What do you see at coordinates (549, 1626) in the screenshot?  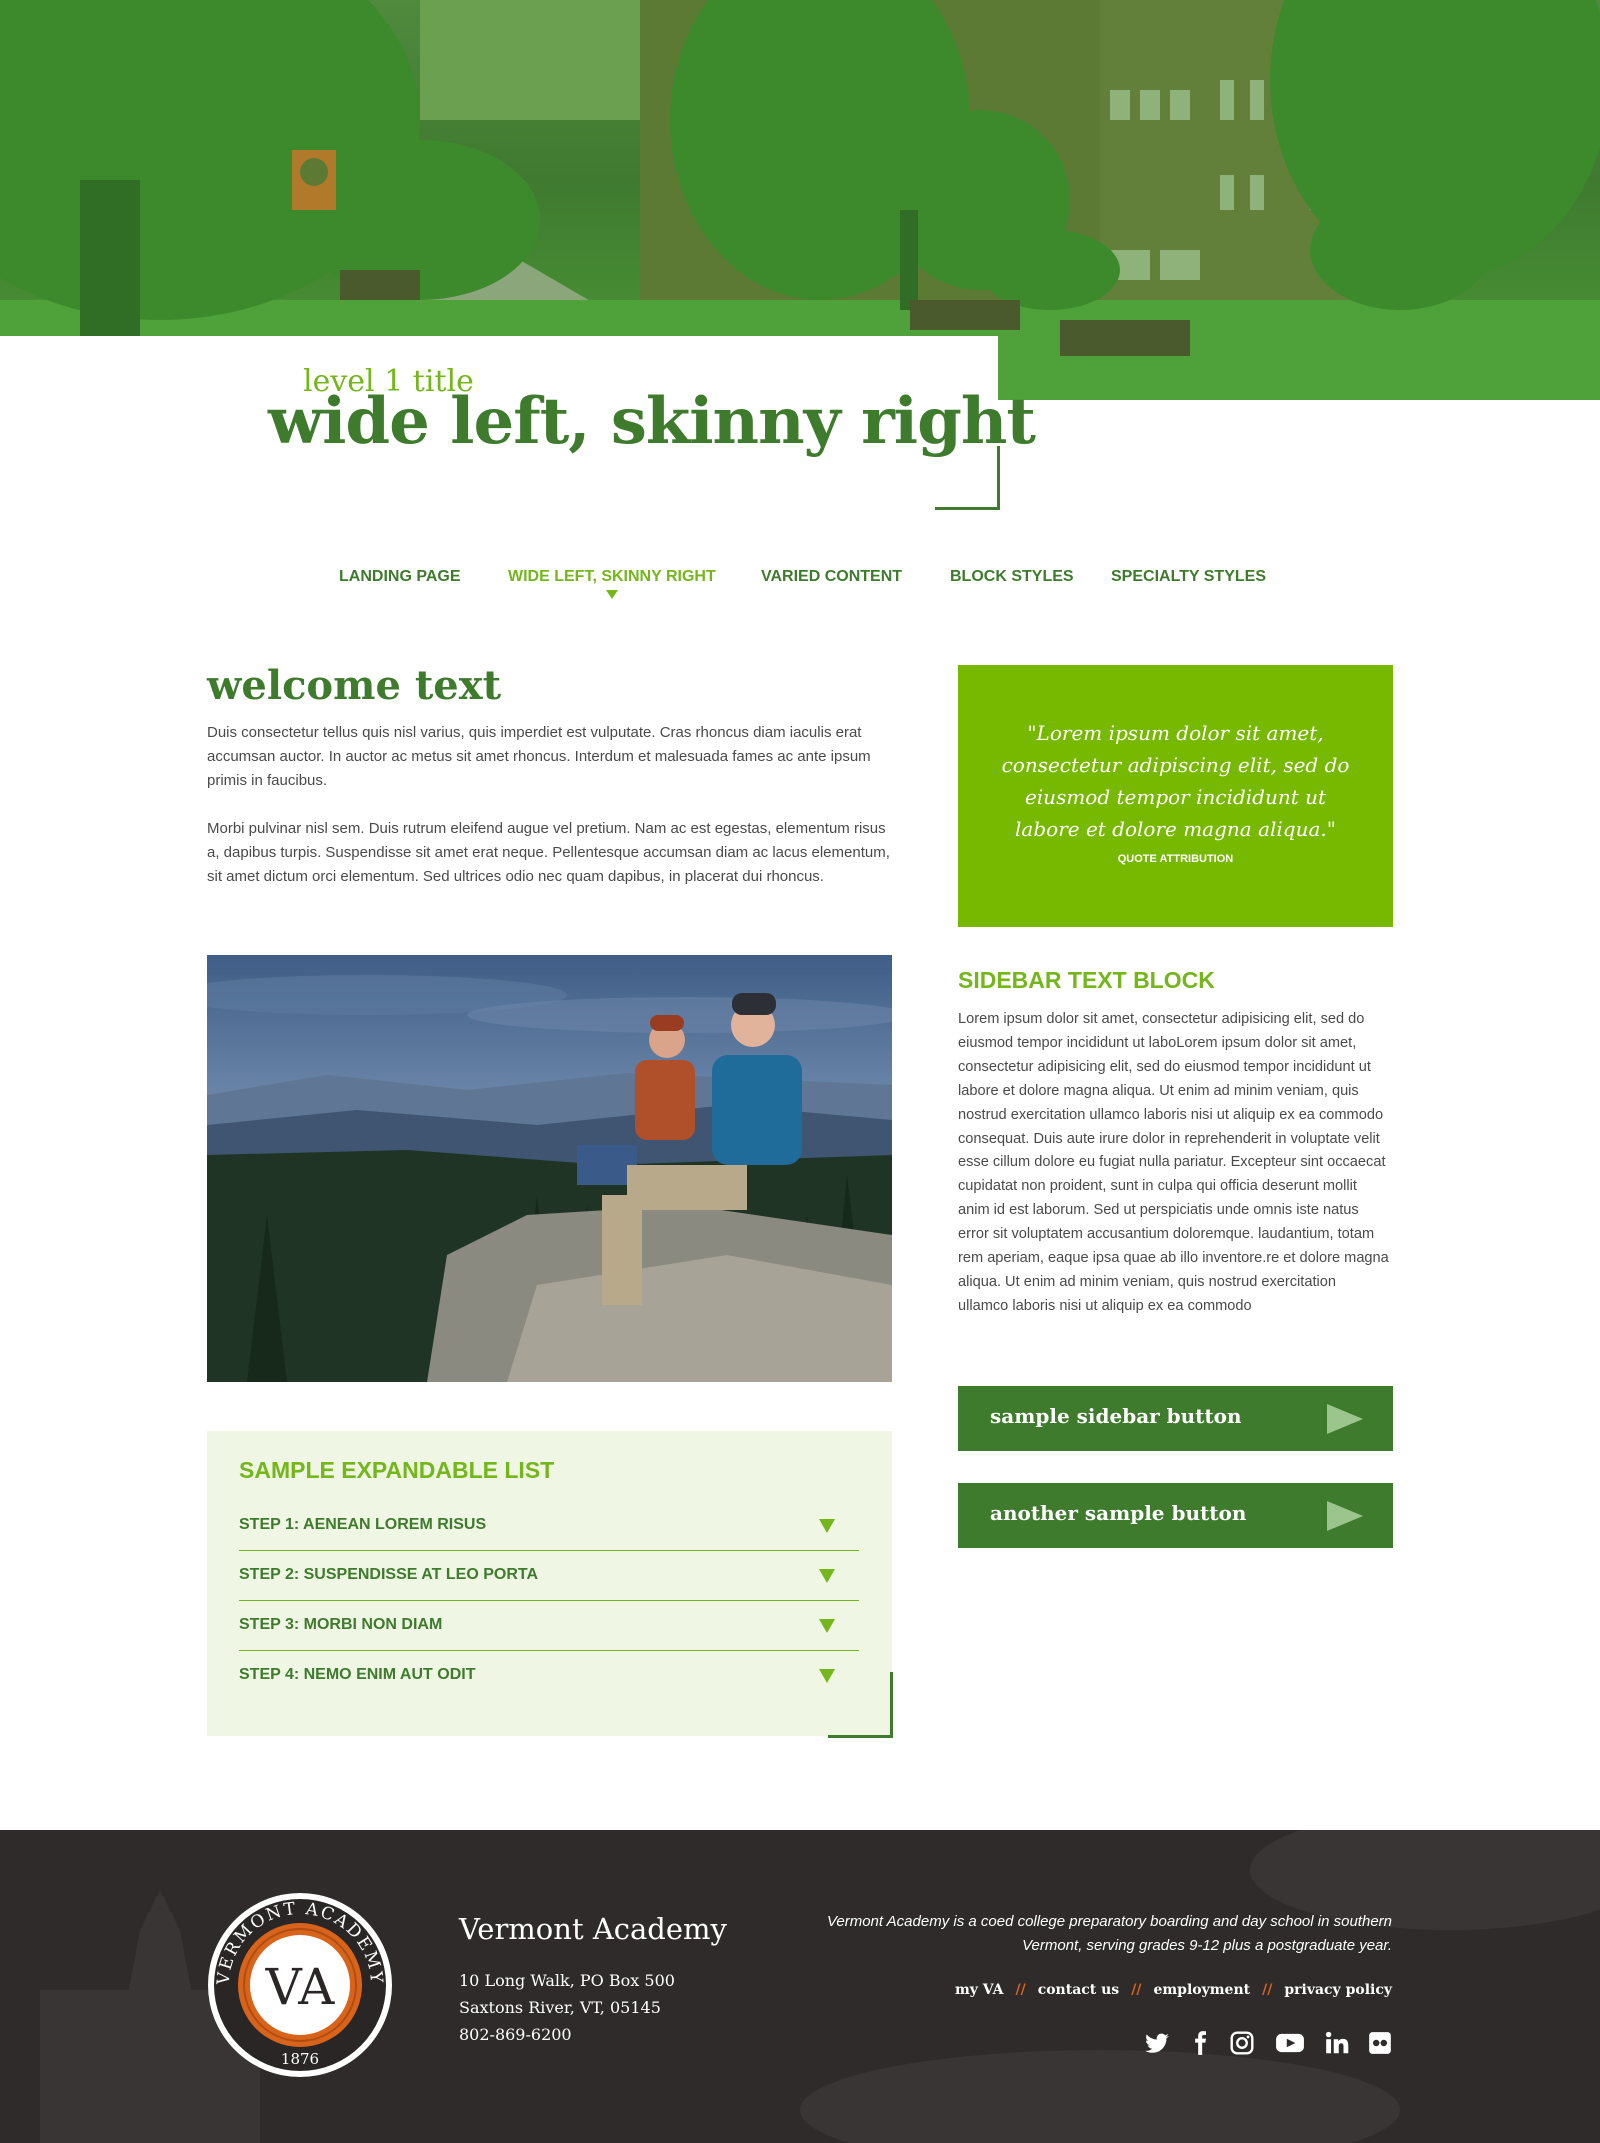 I see `expandable-item: STEP 3: MORBI NON DIAM` at bounding box center [549, 1626].